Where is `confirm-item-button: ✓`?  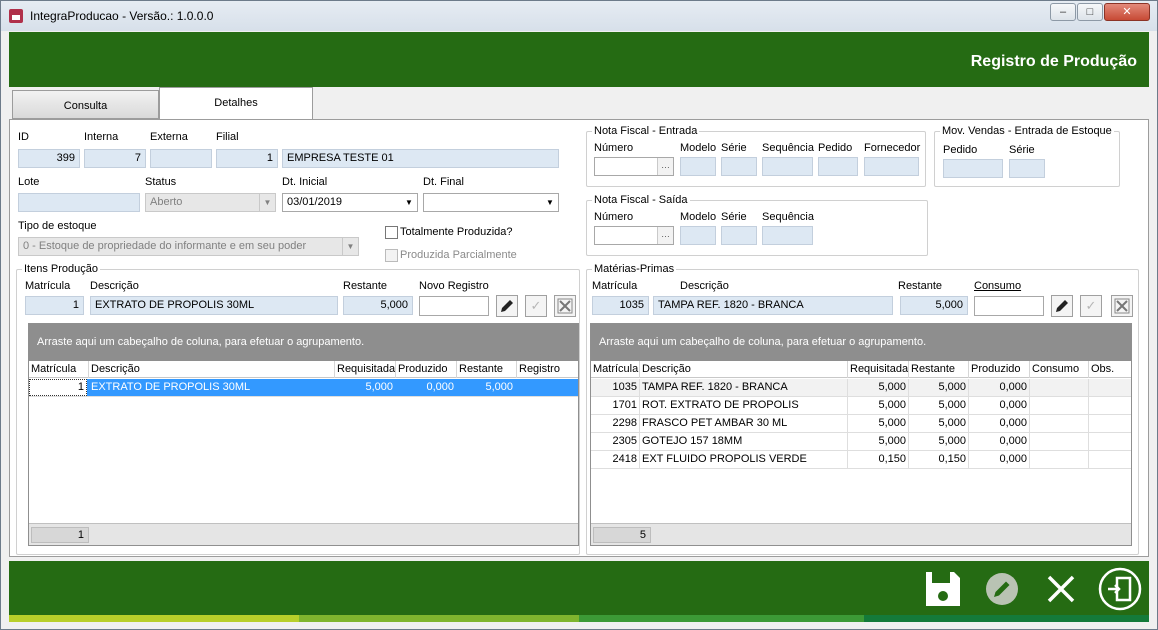
confirm-item-button: ✓ is located at coordinates (536, 306).